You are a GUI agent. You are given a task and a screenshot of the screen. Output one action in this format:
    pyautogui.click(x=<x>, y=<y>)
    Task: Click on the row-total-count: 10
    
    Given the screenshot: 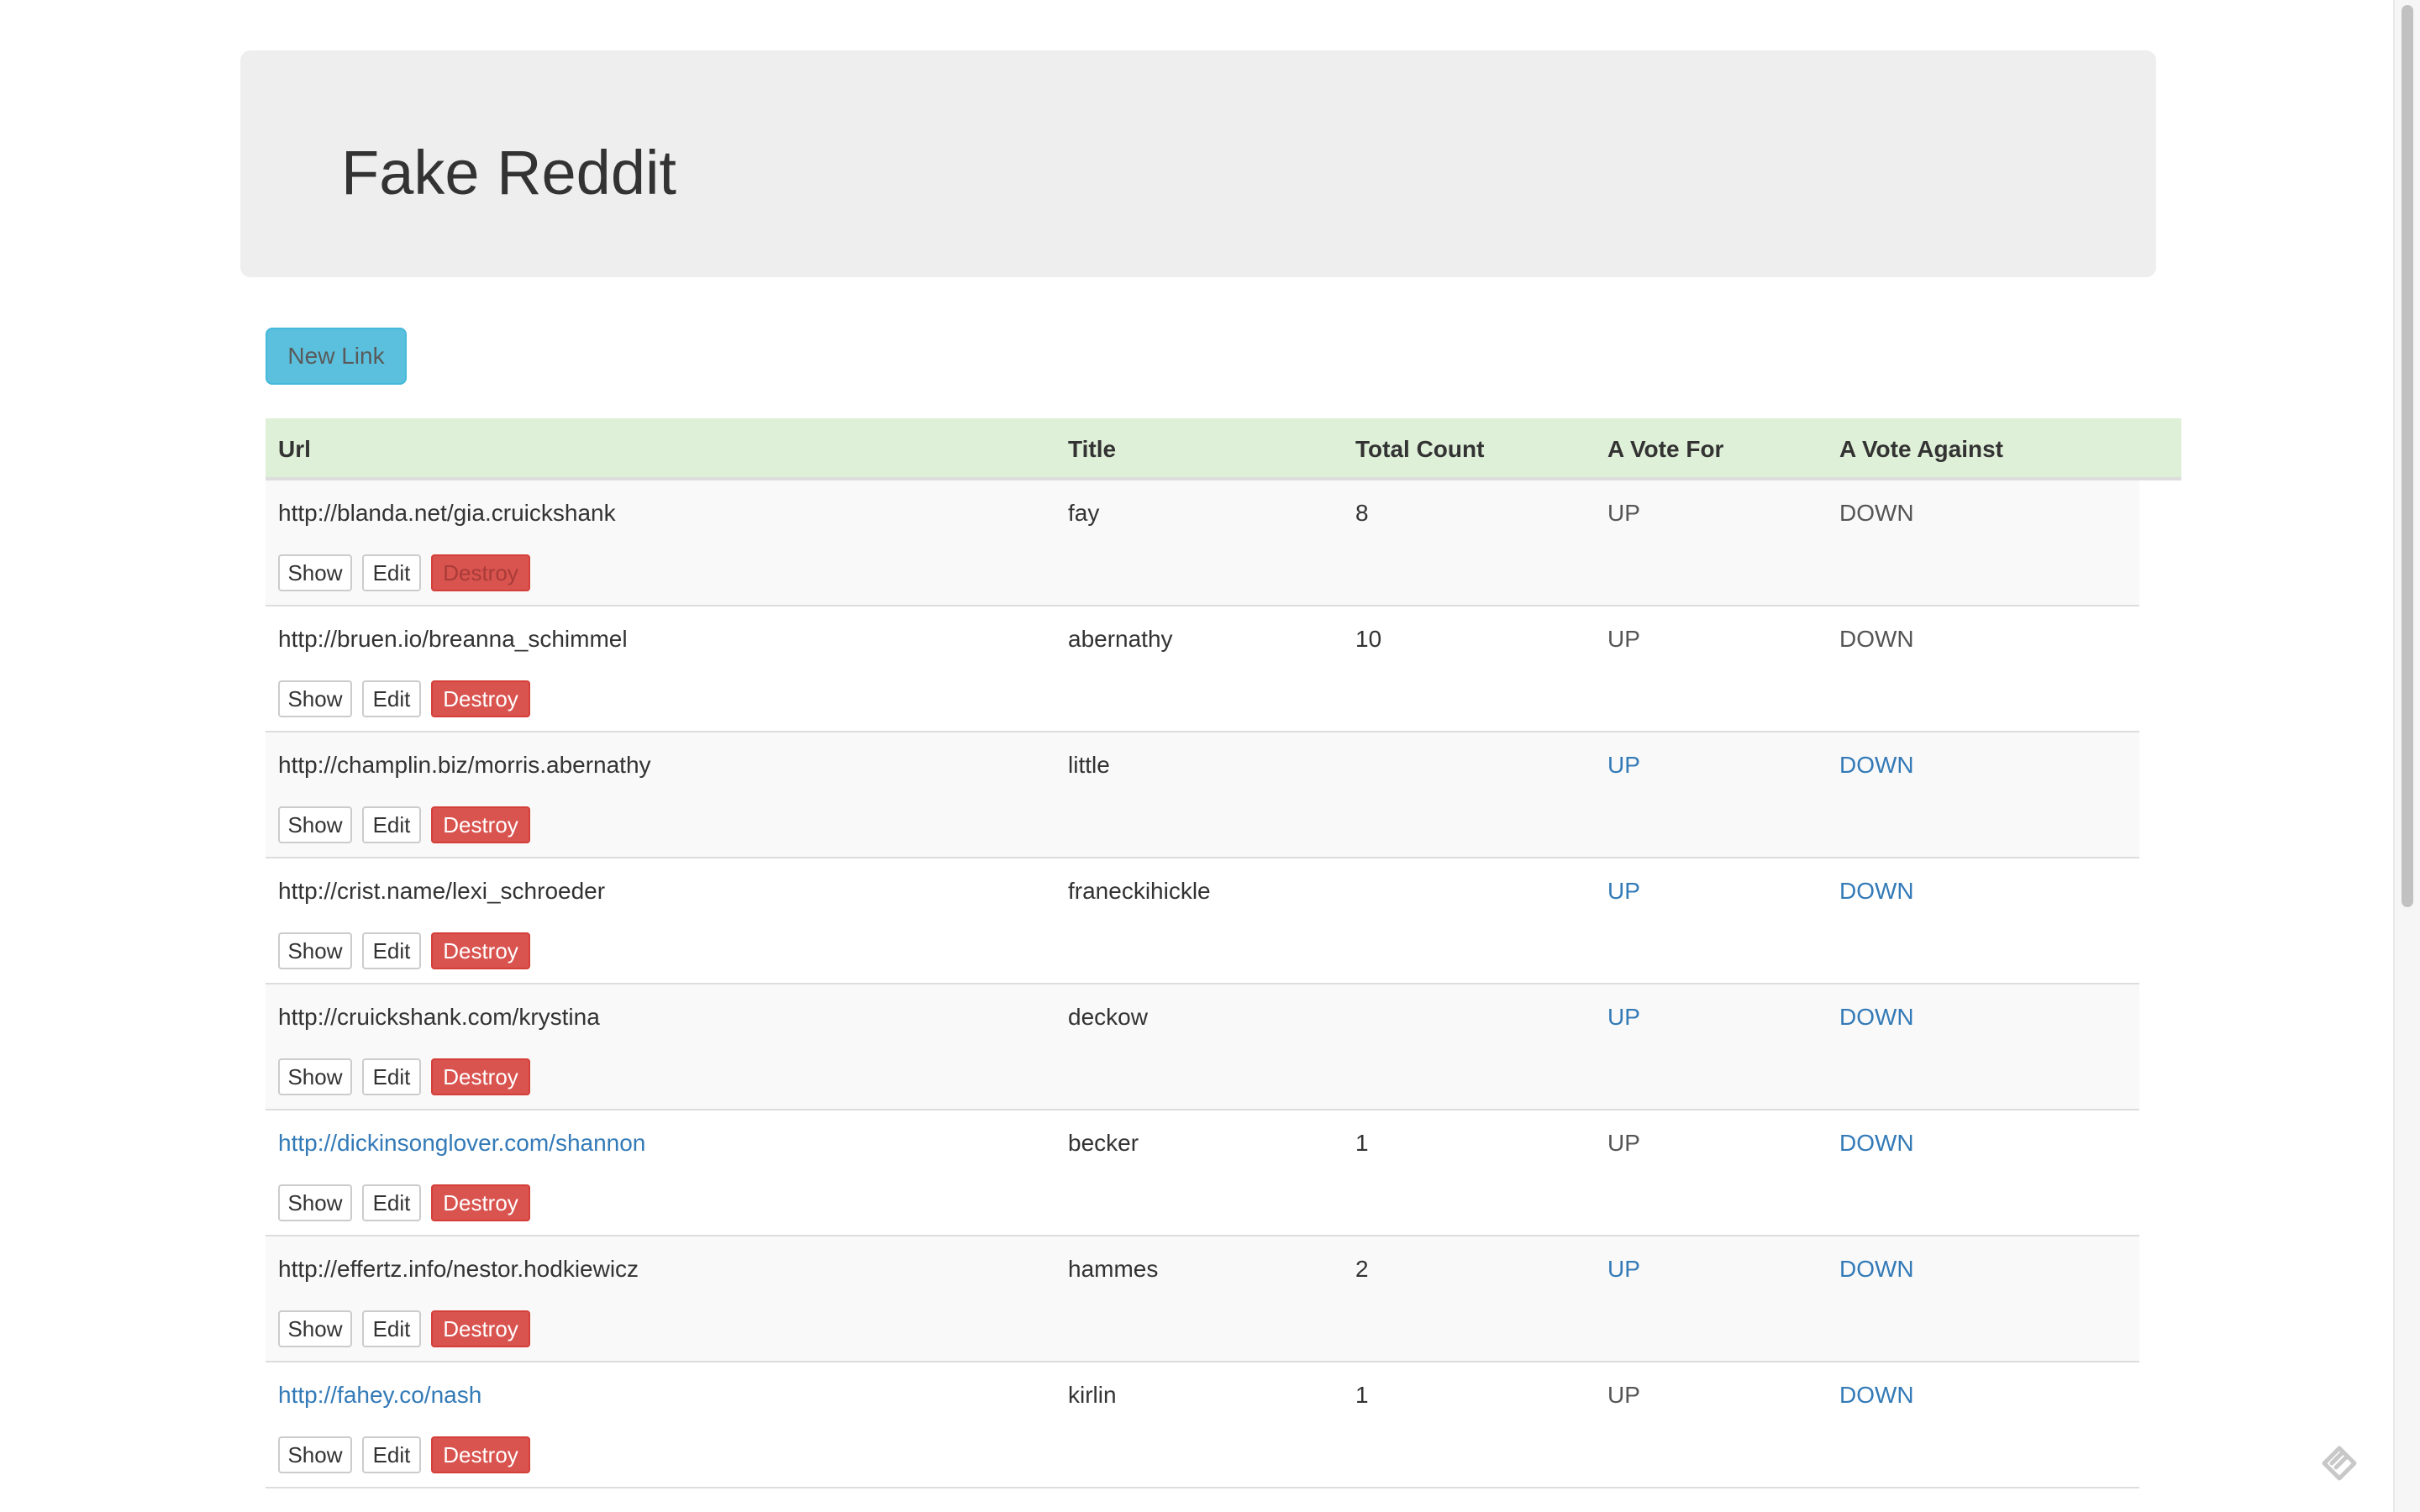 What is the action you would take?
    pyautogui.click(x=1368, y=639)
    